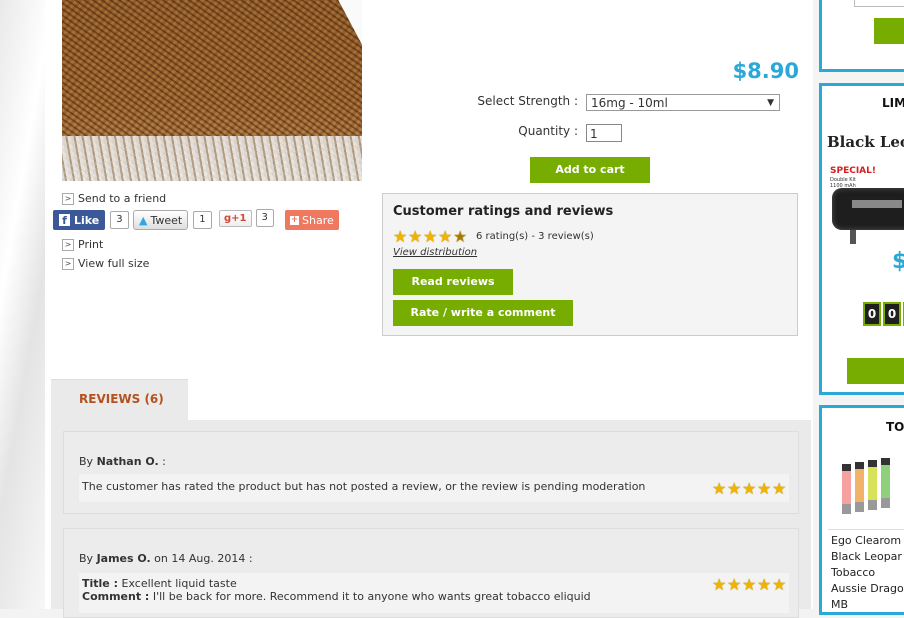  What do you see at coordinates (853, 171) in the screenshot?
I see `special-badge: SPECIAL!` at bounding box center [853, 171].